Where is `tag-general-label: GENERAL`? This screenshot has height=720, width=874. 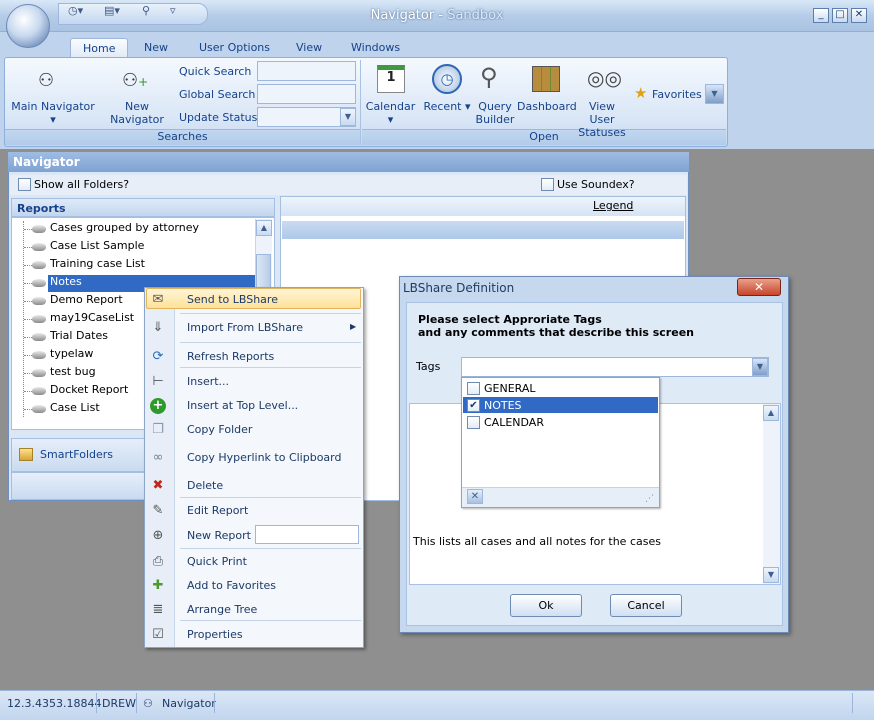 tag-general-label: GENERAL is located at coordinates (510, 388).